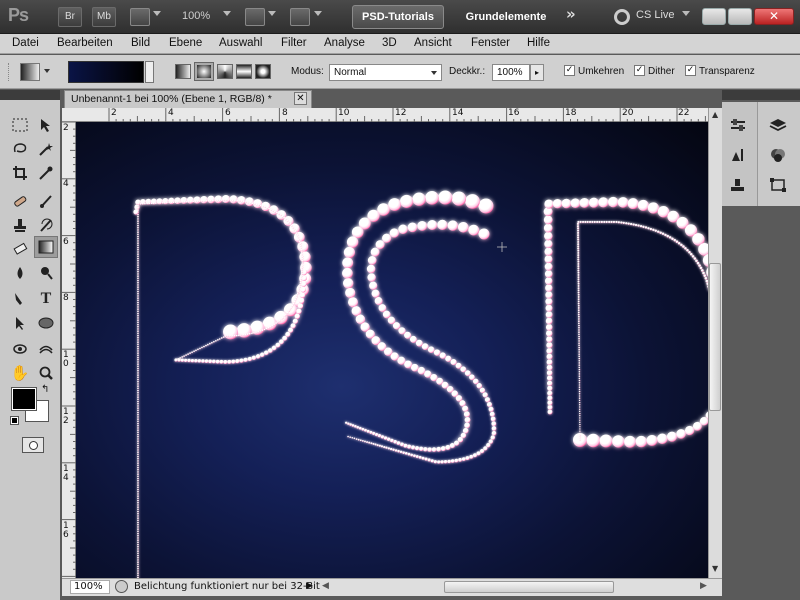  What do you see at coordinates (569, 70) in the screenshot?
I see `umkehren-checkbox: ✓` at bounding box center [569, 70].